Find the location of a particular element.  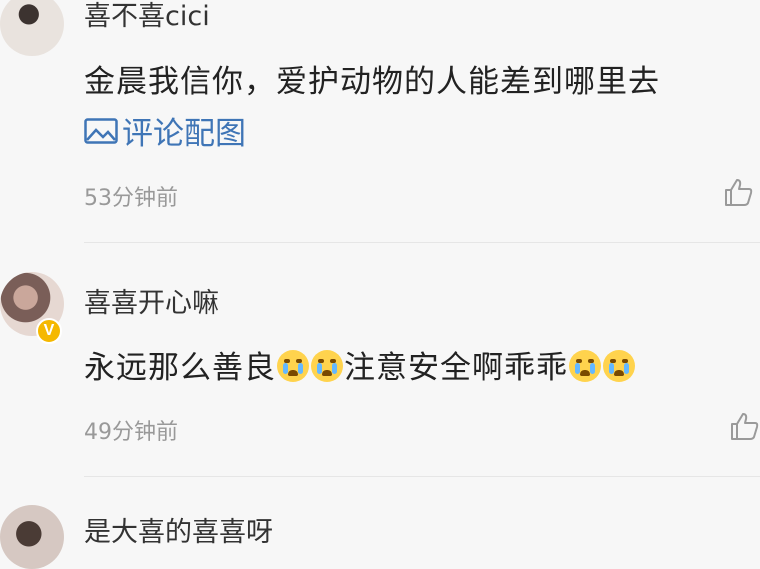

image-icon is located at coordinates (101, 130).